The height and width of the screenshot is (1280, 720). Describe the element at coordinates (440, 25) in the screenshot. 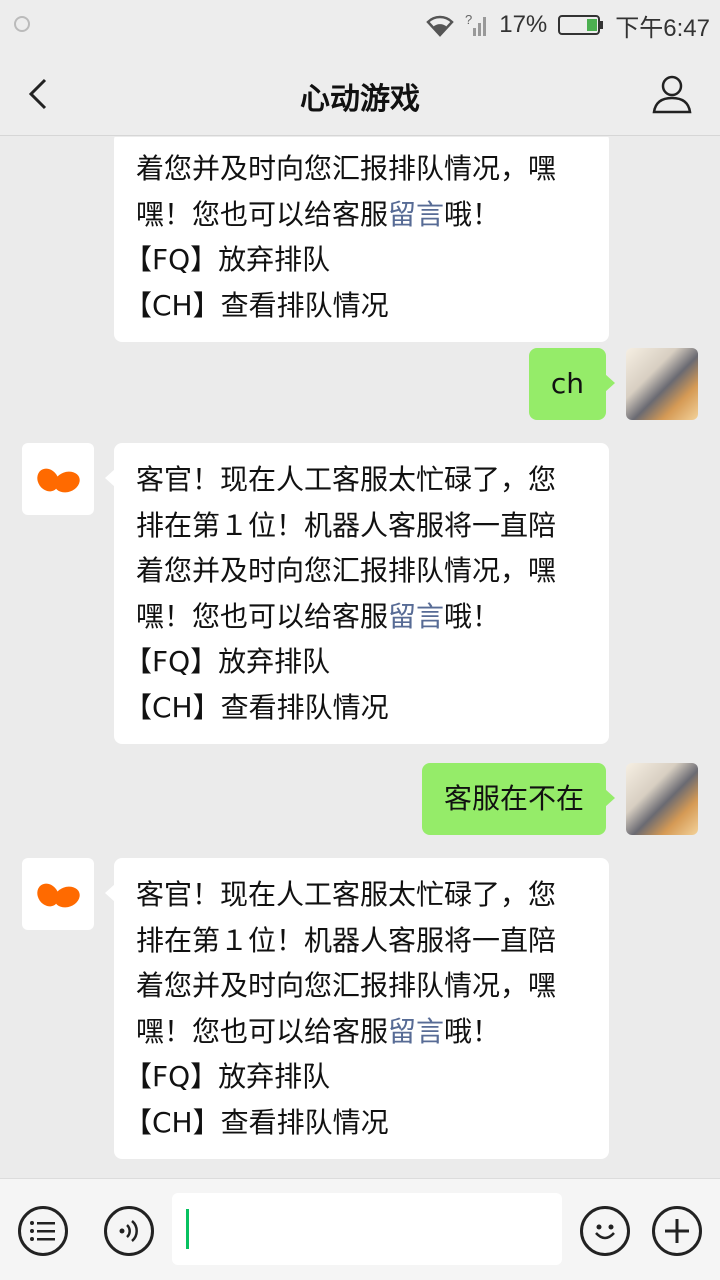

I see `wifi-icon` at that location.